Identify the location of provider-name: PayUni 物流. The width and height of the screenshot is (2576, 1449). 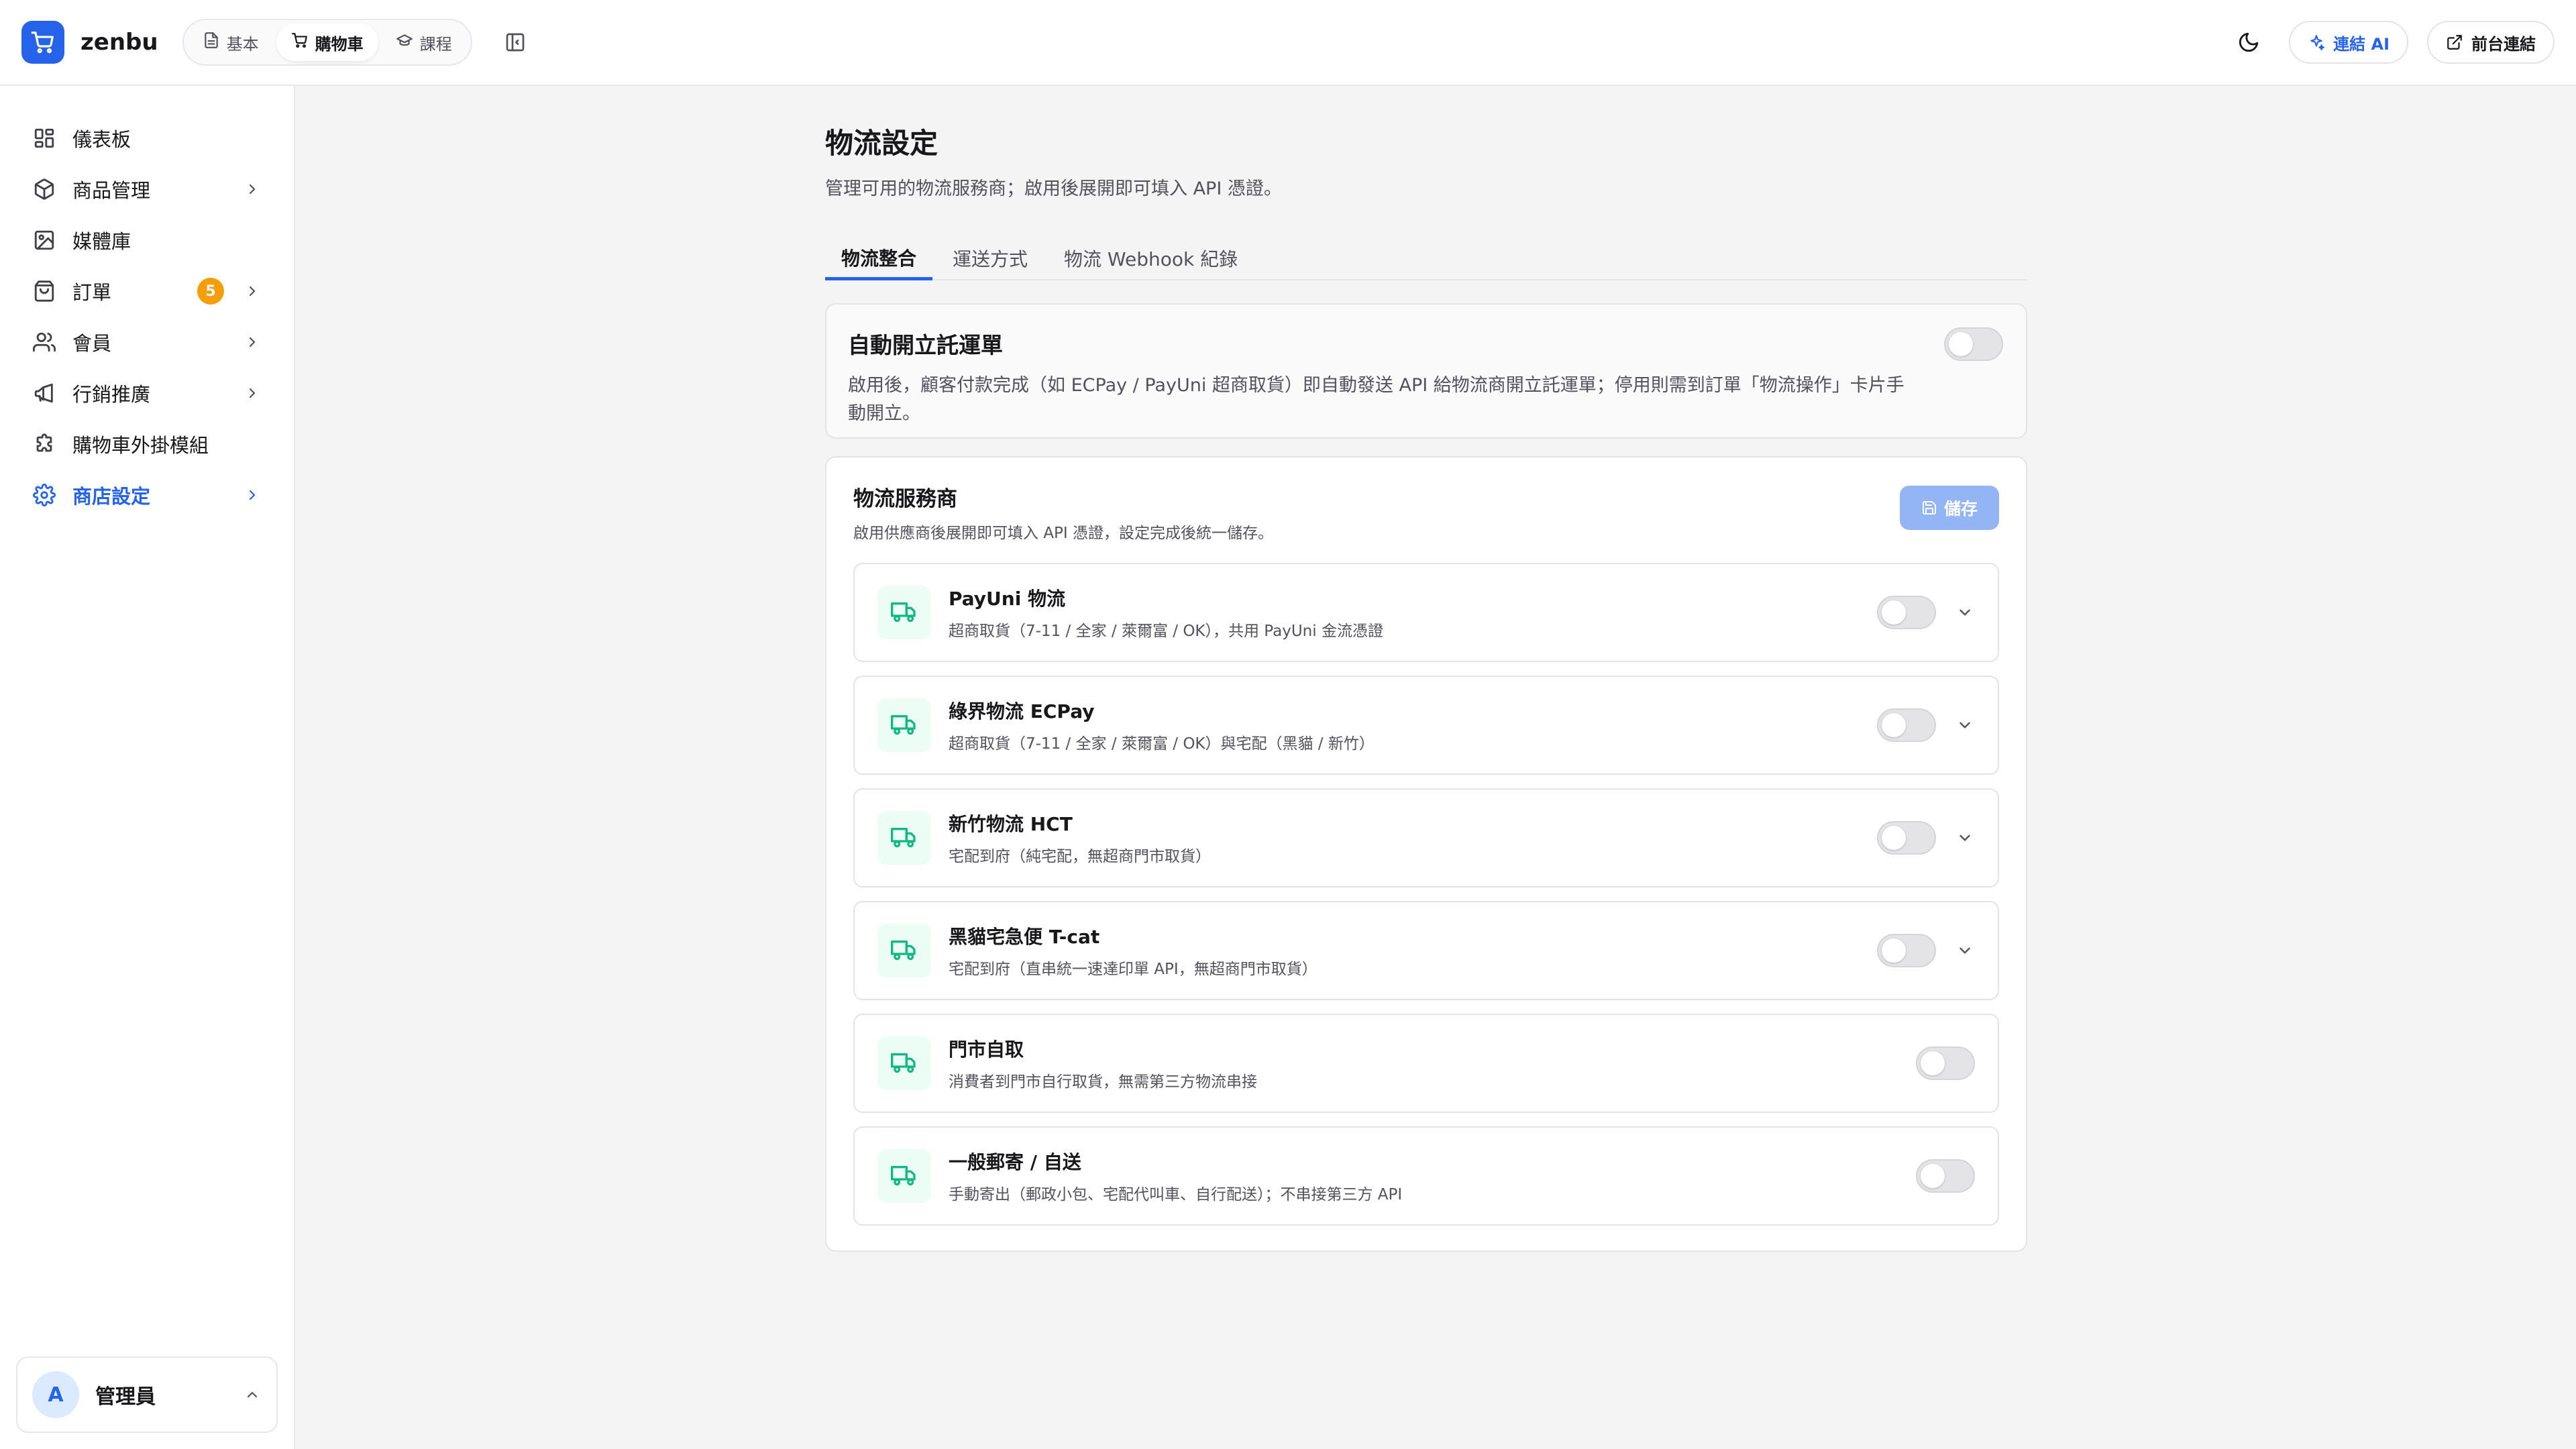
(1007, 599).